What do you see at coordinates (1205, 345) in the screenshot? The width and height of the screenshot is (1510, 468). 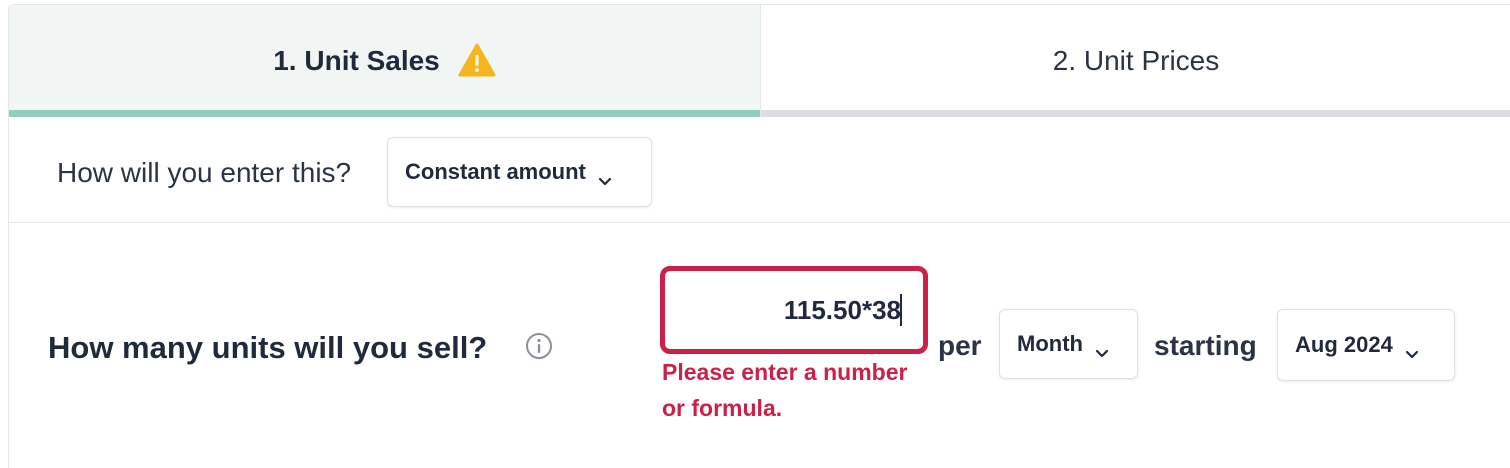 I see `starting-label: starting` at bounding box center [1205, 345].